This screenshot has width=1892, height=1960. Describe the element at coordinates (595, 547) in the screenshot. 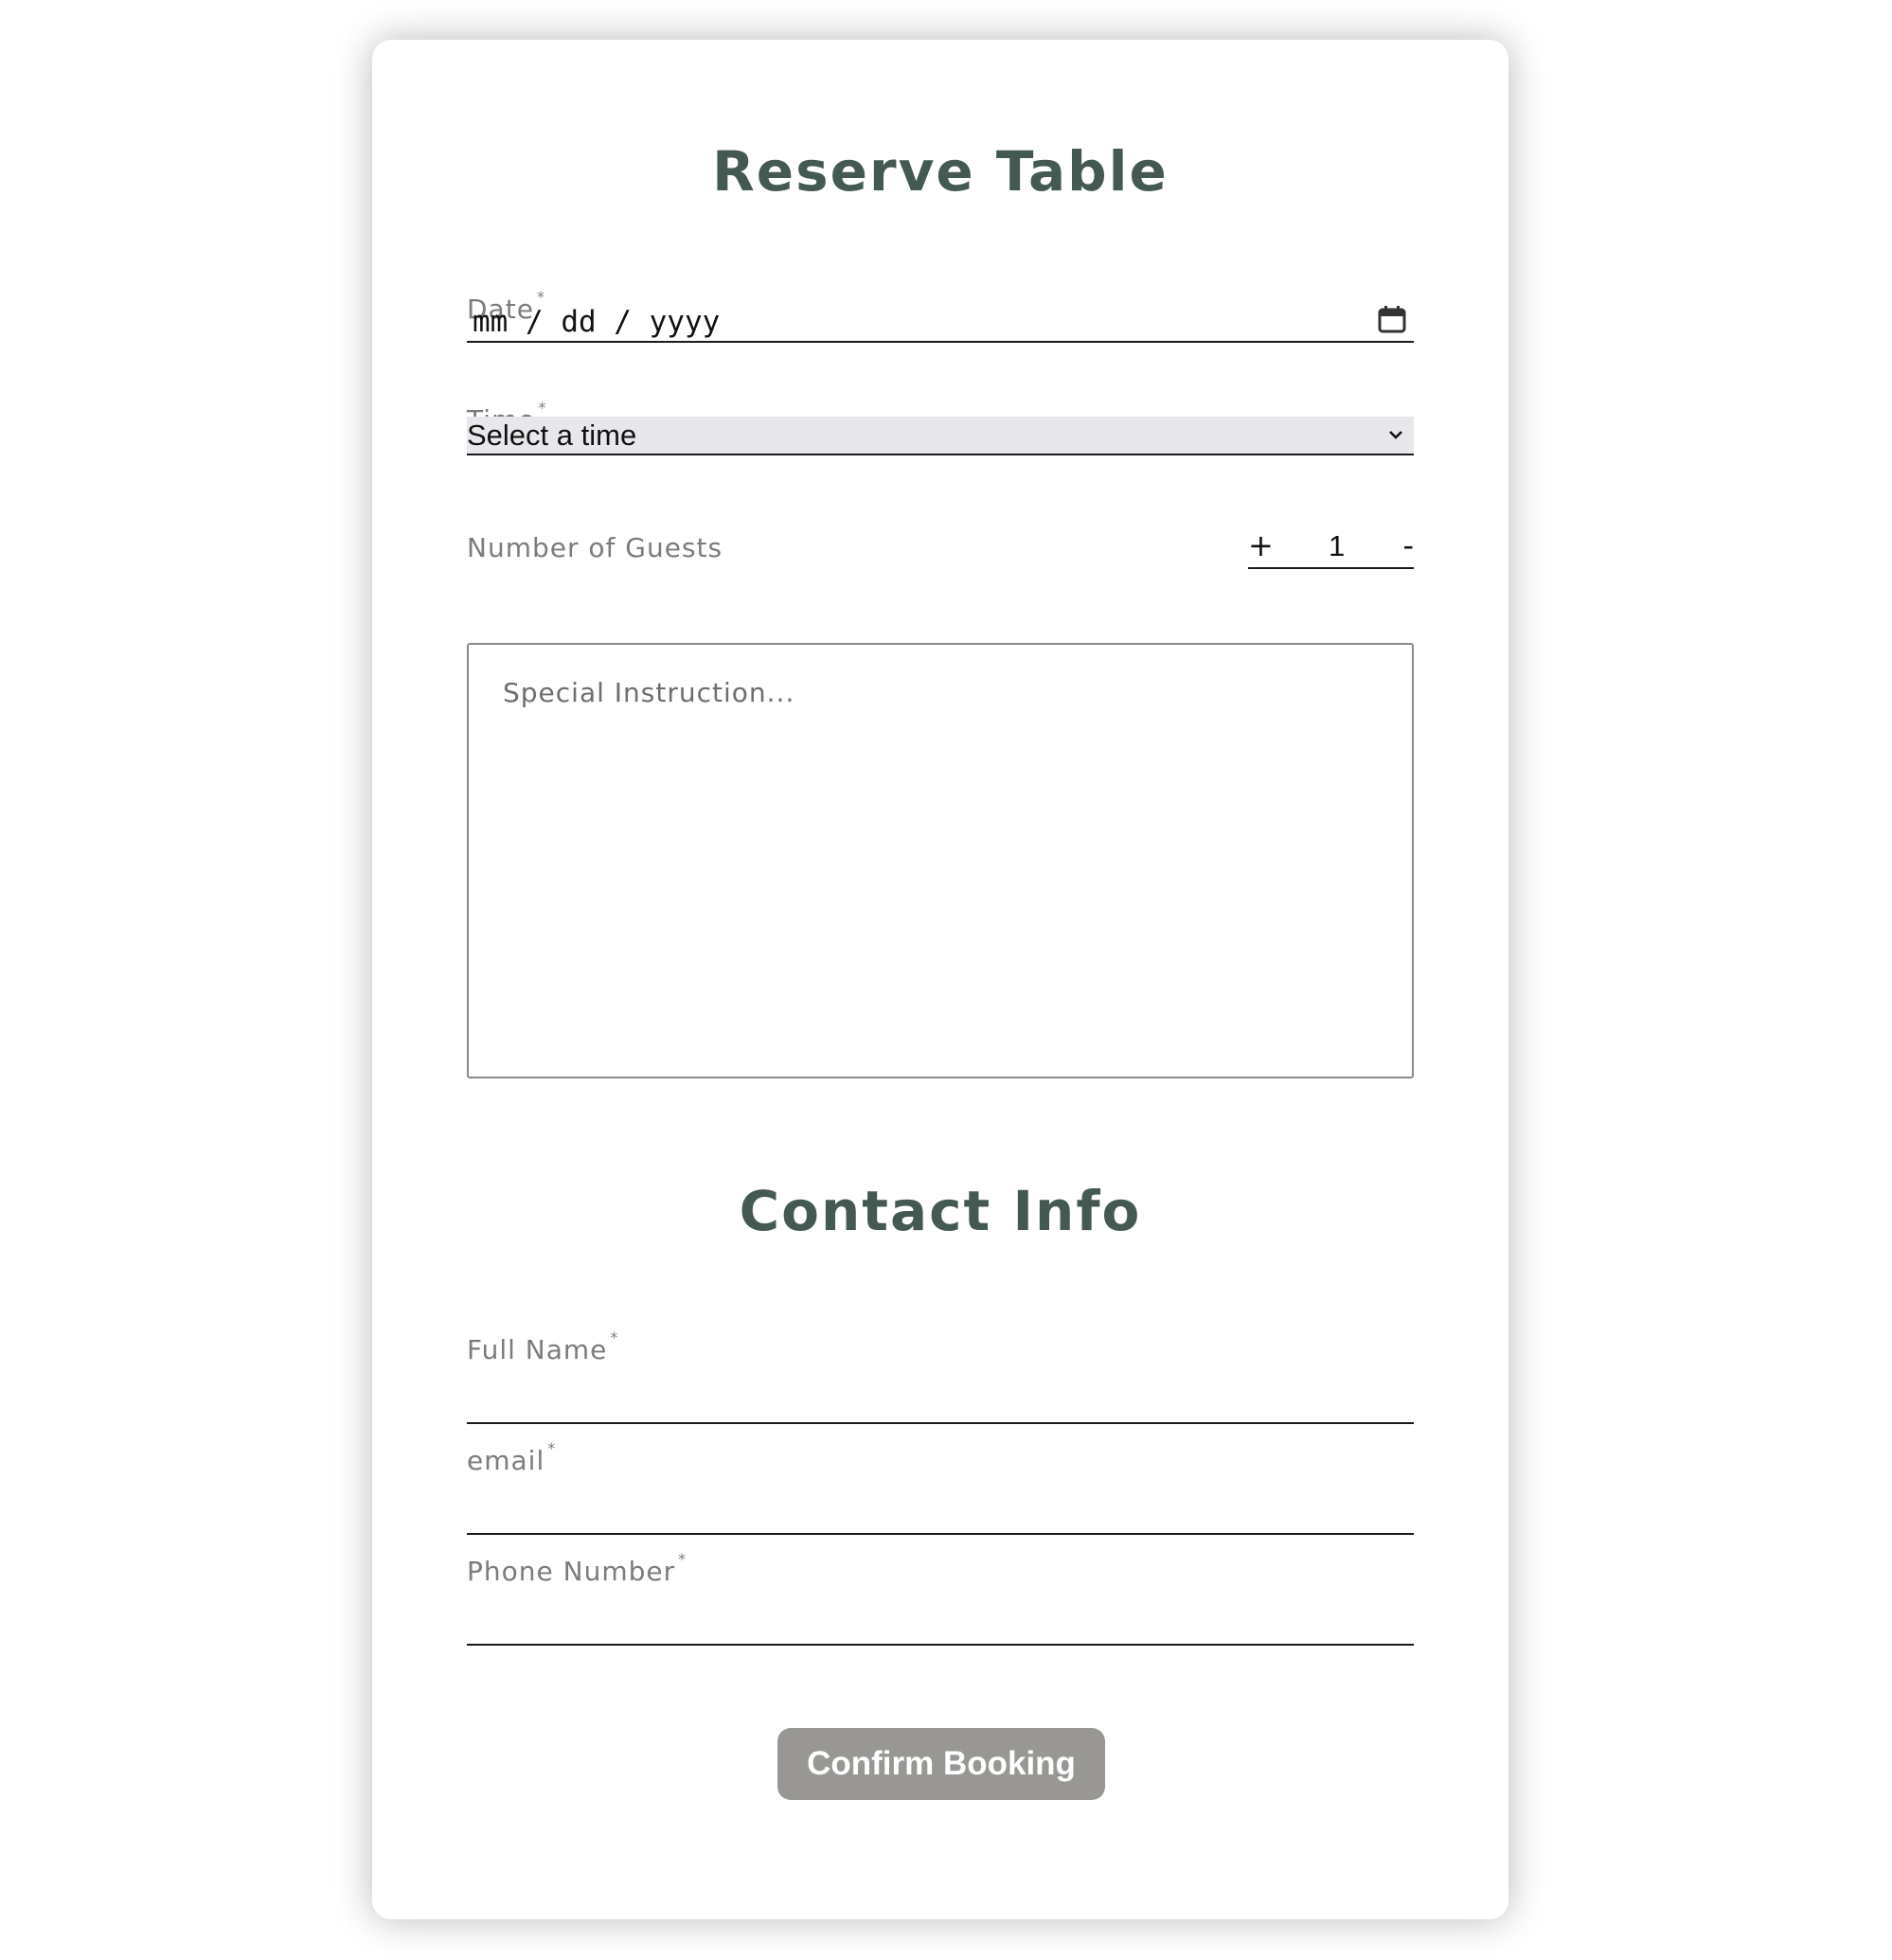

I see `guests-label: Number of Guests` at that location.